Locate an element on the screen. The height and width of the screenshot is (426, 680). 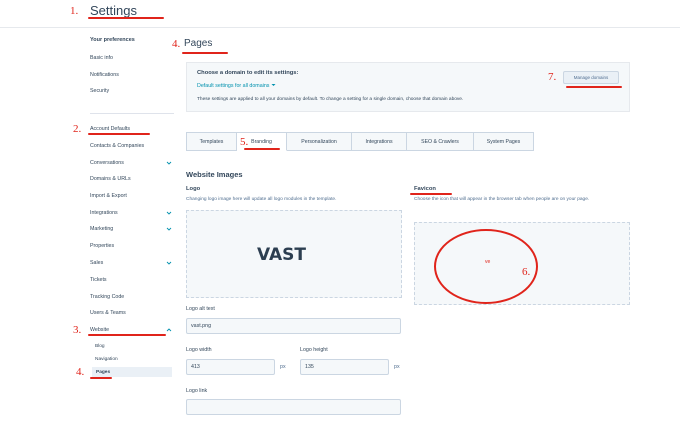
logo-upload: VAST is located at coordinates (294, 254).